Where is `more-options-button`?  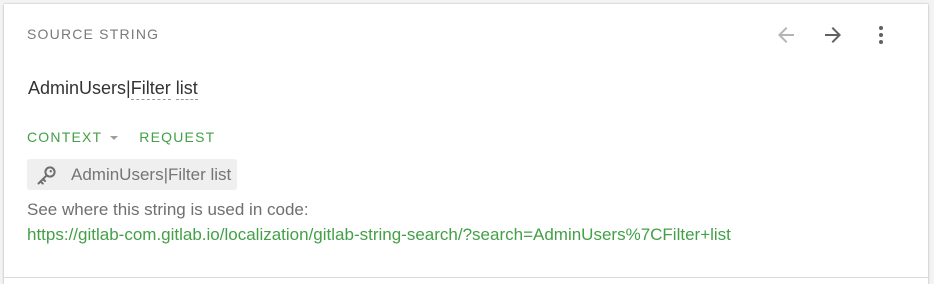 more-options-button is located at coordinates (881, 35).